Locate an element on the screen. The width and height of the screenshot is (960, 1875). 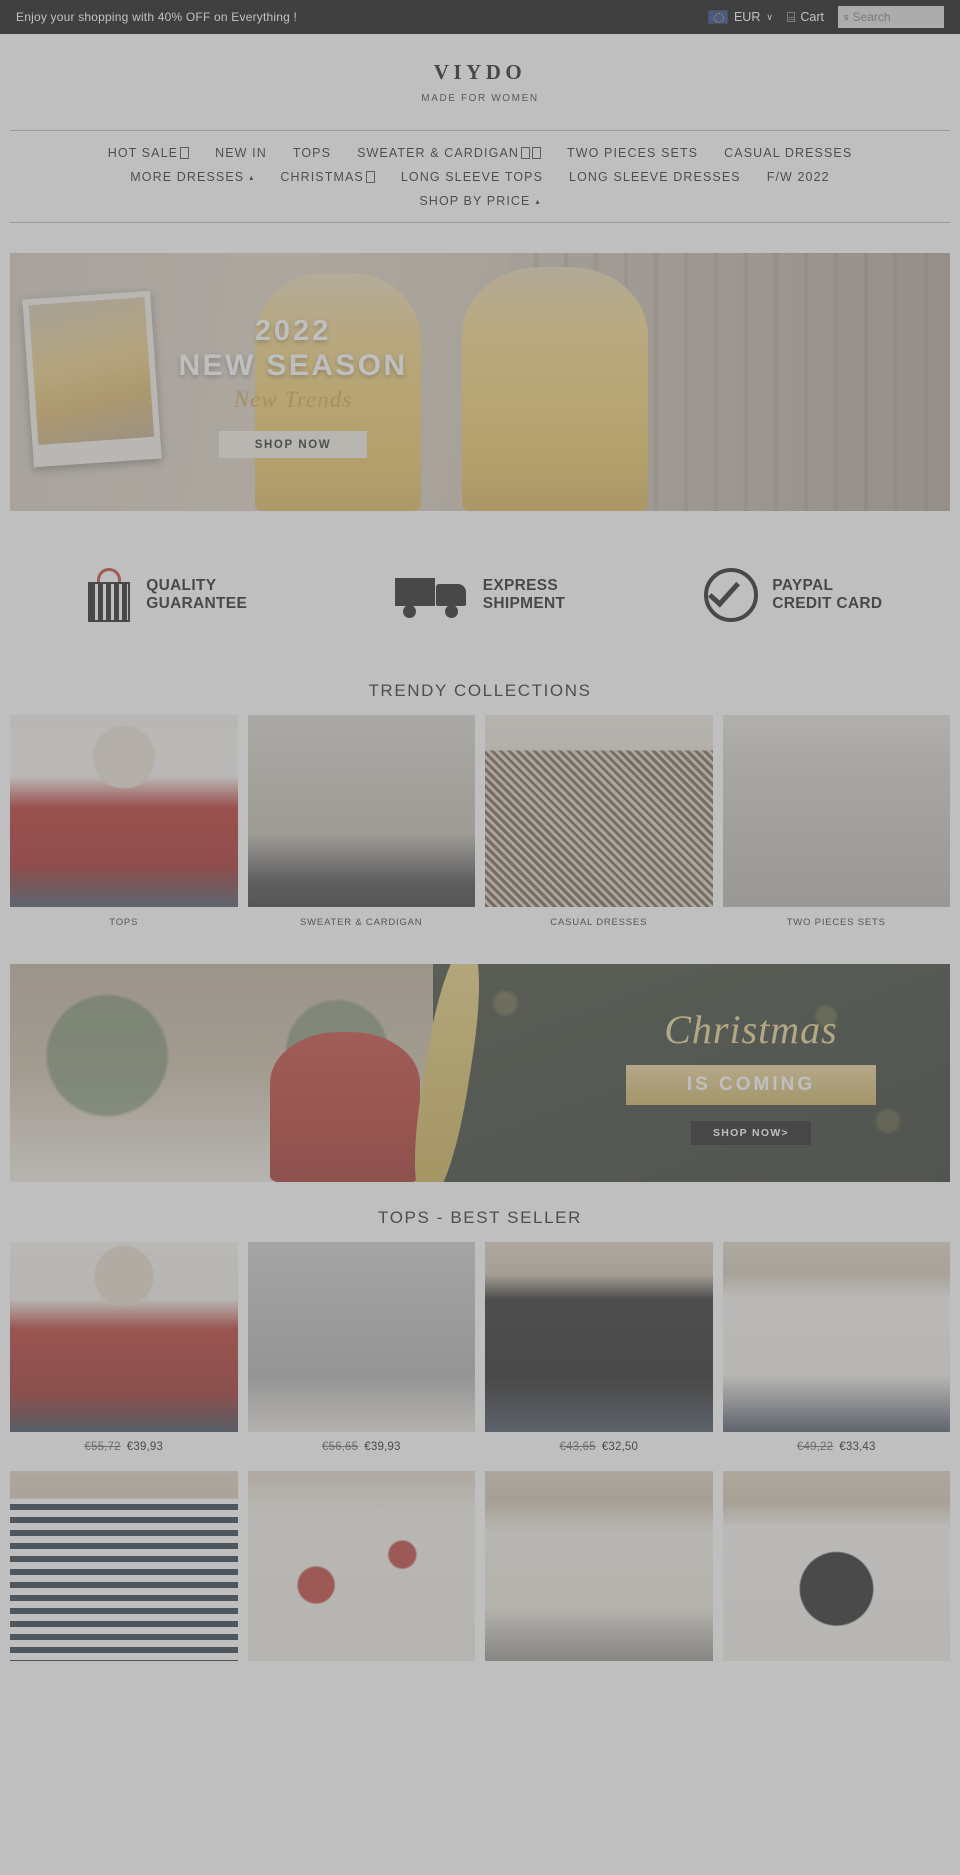
collection-tile: TWO PIECES SETS is located at coordinates (836, 821).